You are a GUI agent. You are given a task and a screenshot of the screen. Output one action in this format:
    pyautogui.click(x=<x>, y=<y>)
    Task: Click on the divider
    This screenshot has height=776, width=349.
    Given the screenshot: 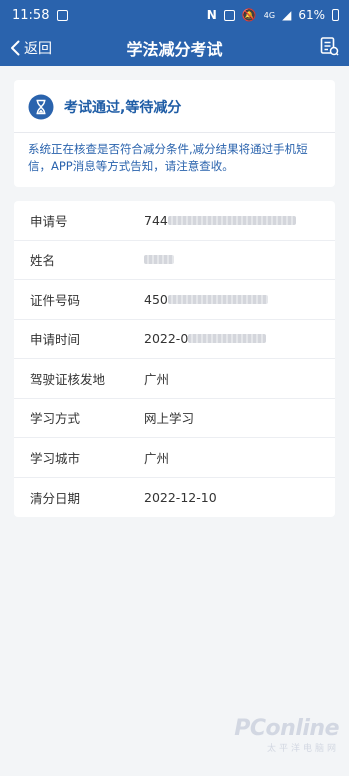 What is the action you would take?
    pyautogui.click(x=174, y=132)
    